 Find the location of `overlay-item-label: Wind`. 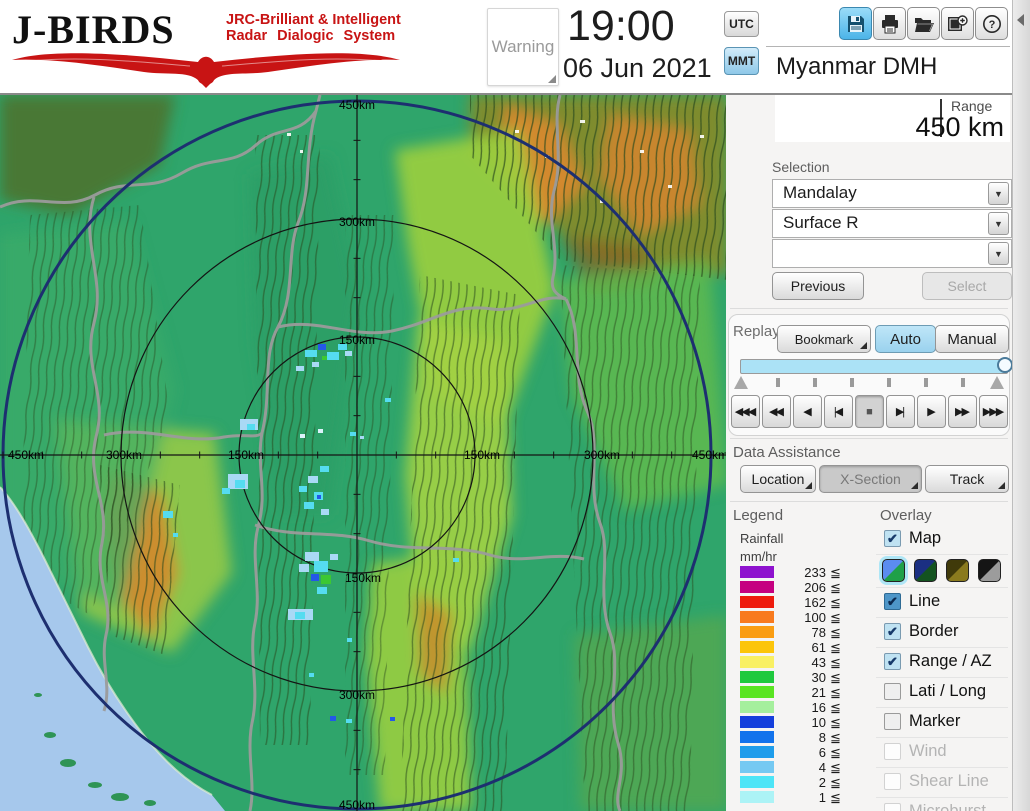

overlay-item-label: Wind is located at coordinates (928, 751).